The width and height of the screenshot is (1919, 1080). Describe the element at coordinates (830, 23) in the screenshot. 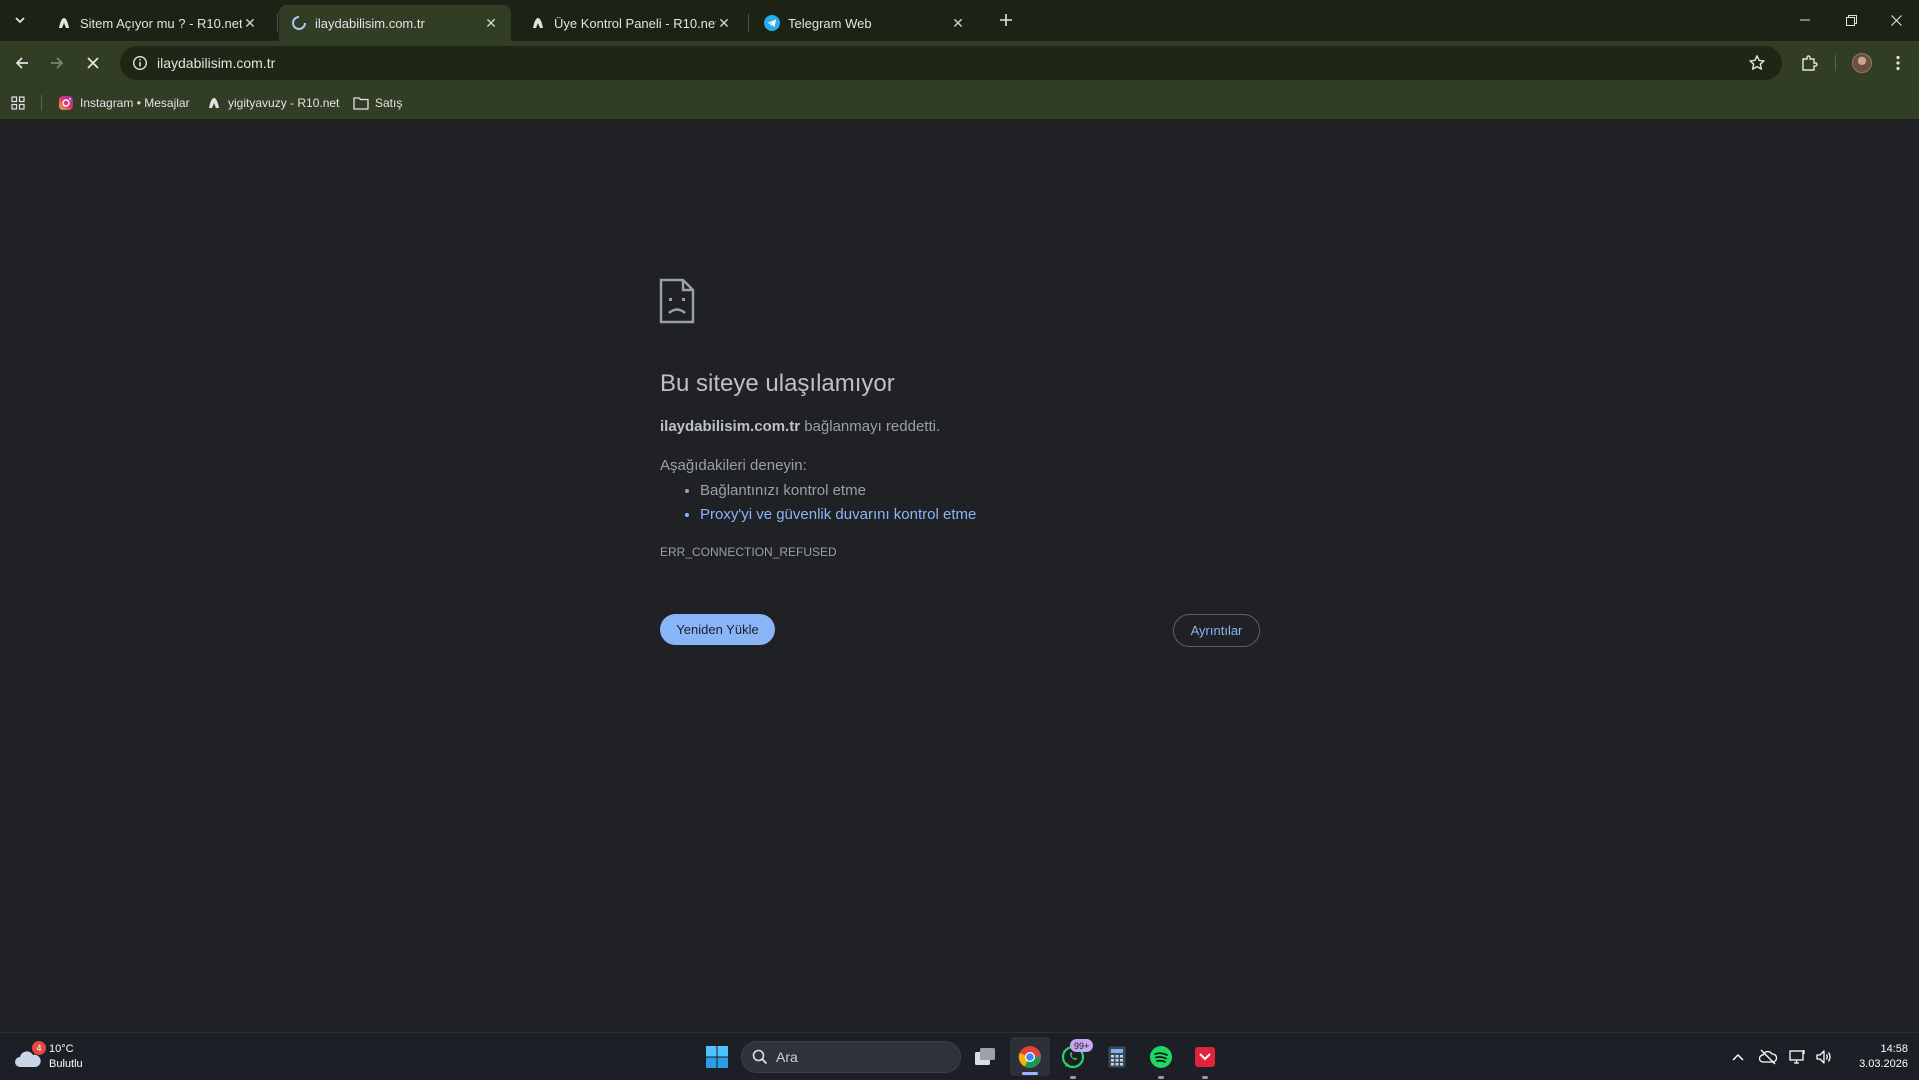

I see `tab-title: Telegram Web` at that location.